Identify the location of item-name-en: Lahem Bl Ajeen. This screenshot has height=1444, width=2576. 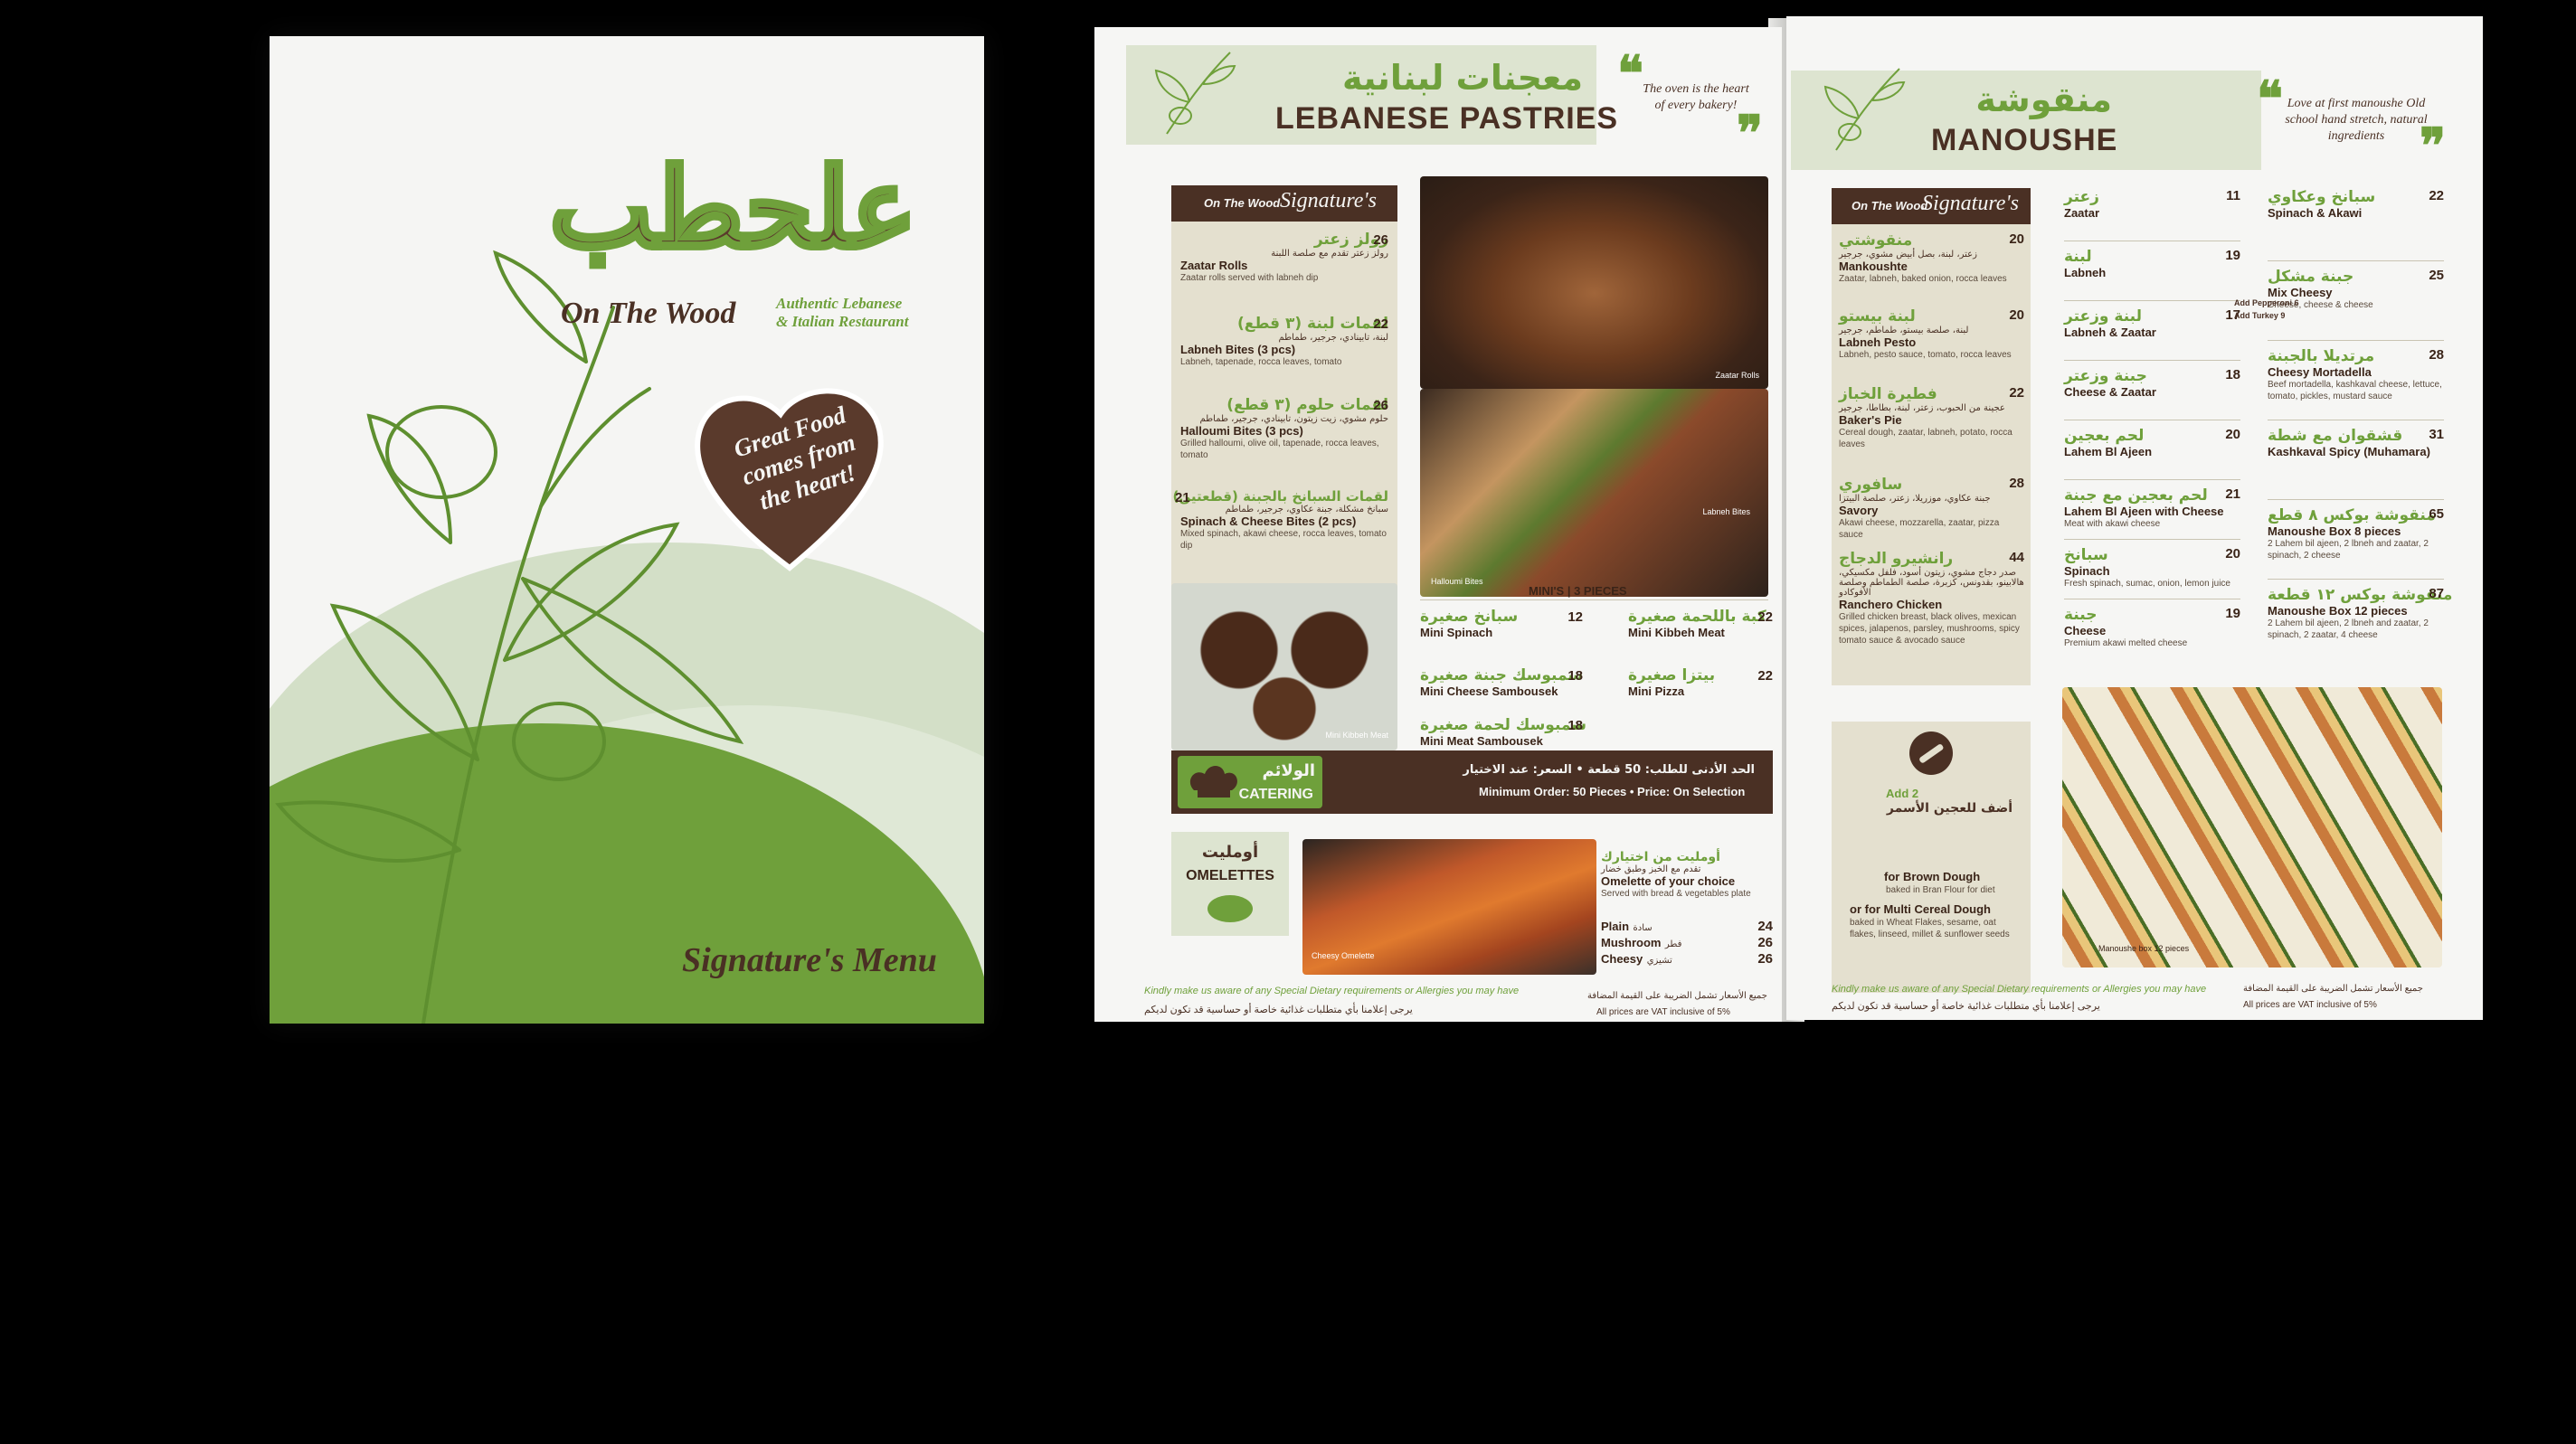
(2108, 451).